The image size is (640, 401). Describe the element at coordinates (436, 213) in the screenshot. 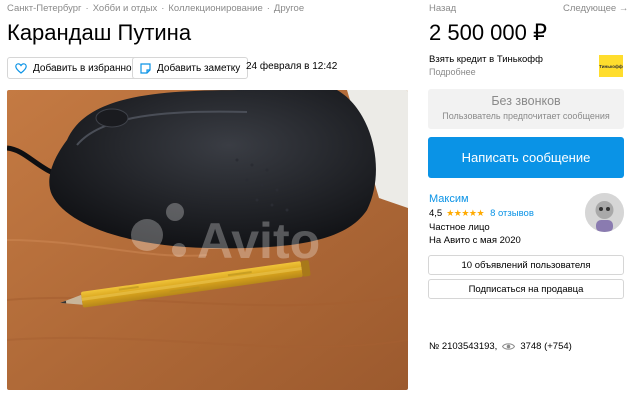

I see `rating-value: 4,5` at that location.